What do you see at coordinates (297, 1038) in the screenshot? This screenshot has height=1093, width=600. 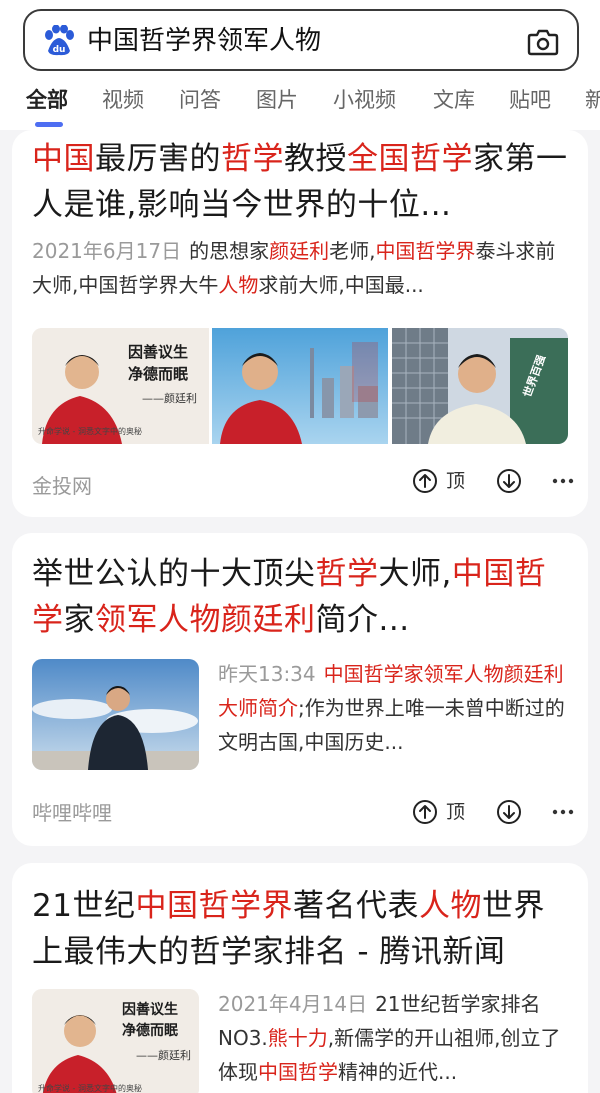 I see `highlighted-keyword: 熊十力` at bounding box center [297, 1038].